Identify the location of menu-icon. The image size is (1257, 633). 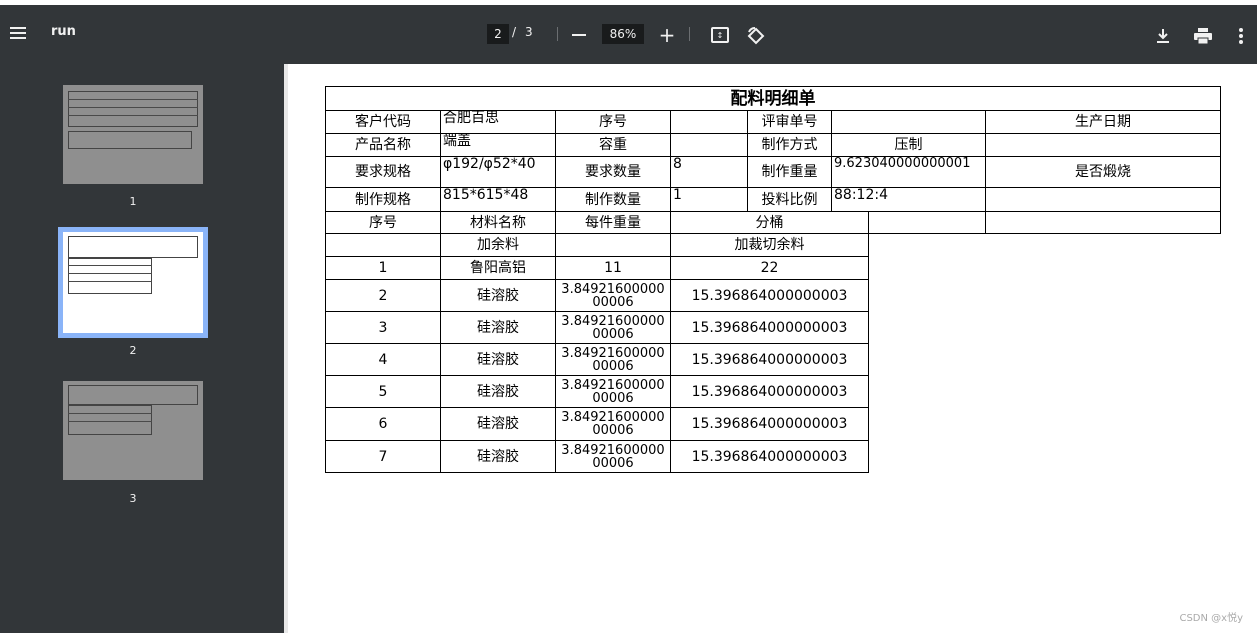
(18, 33).